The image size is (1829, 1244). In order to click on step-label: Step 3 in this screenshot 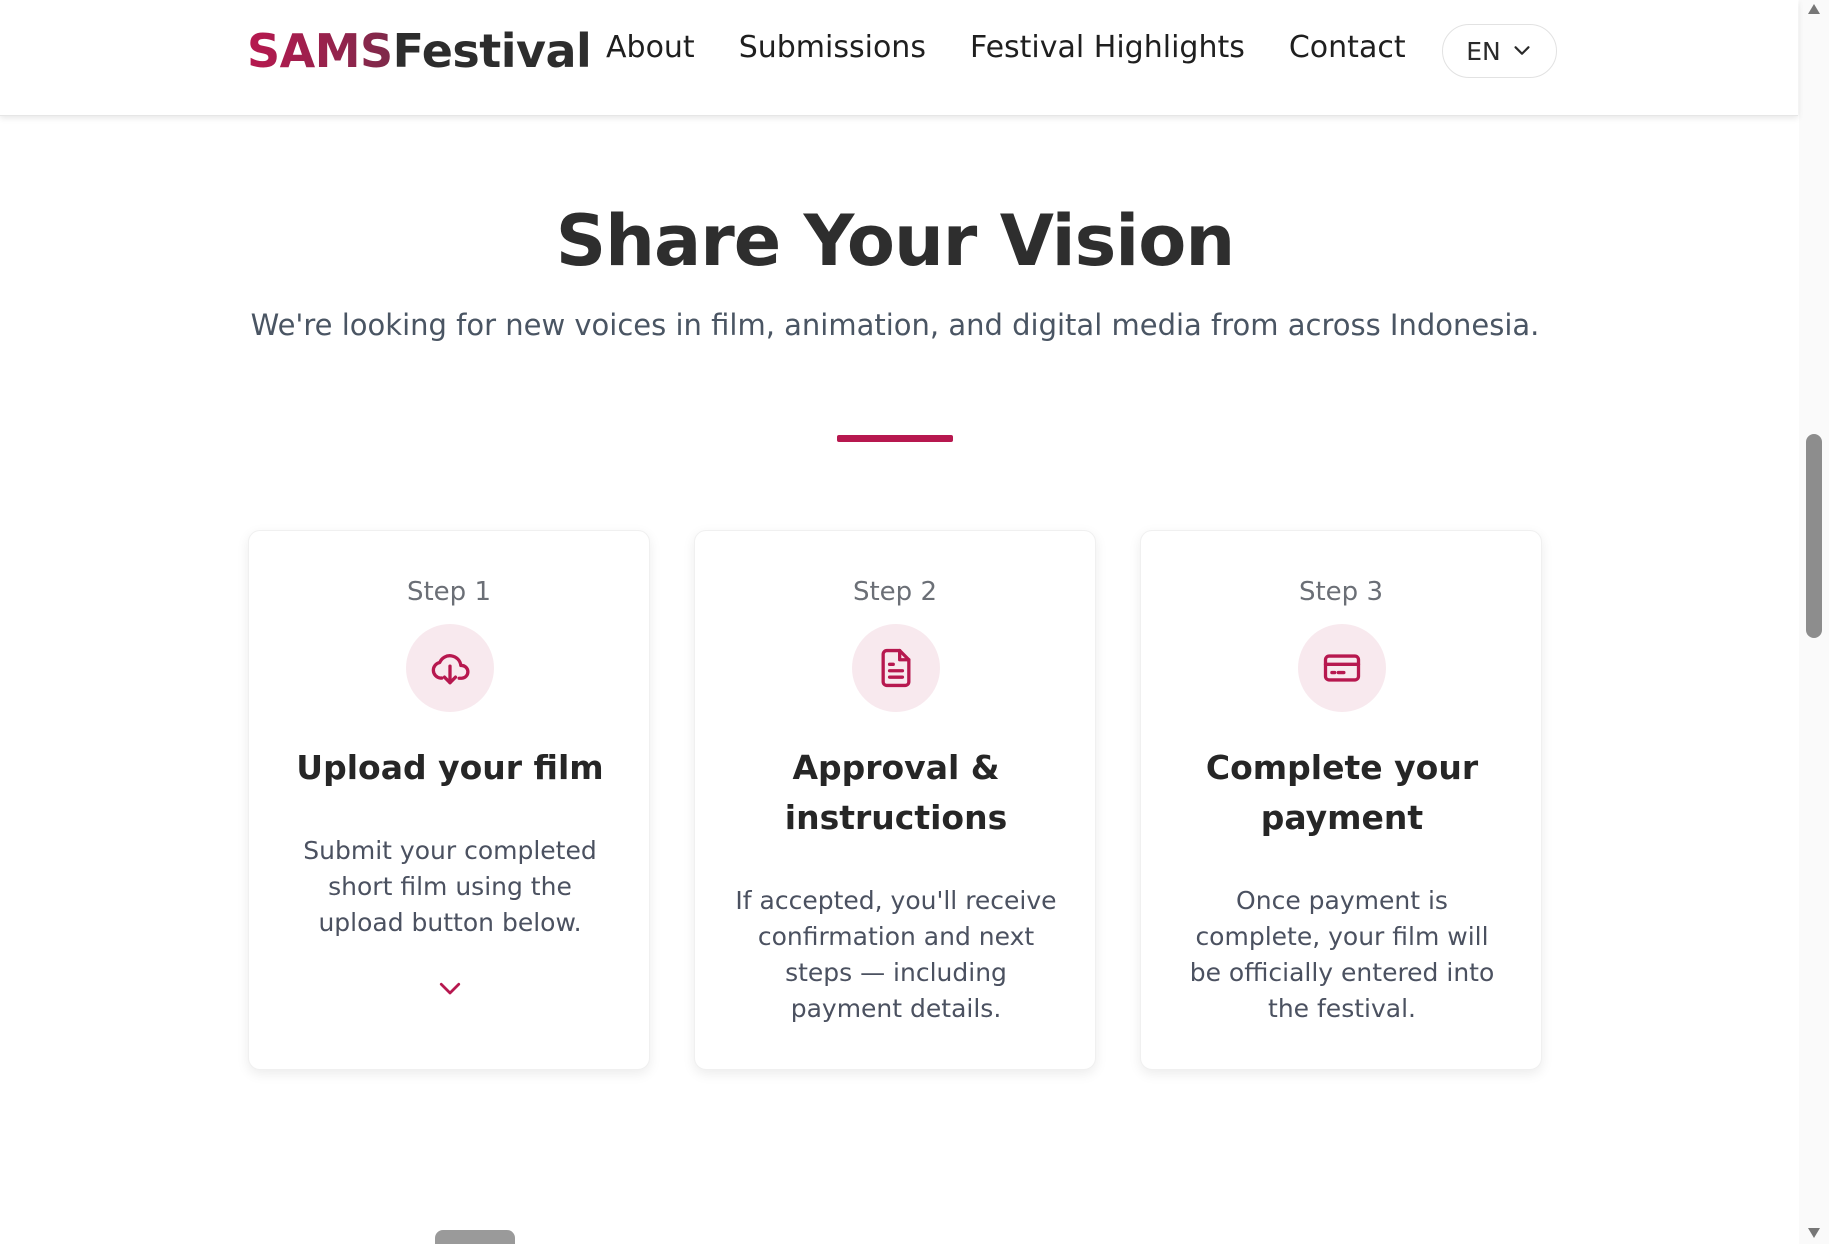, I will do `click(1340, 592)`.